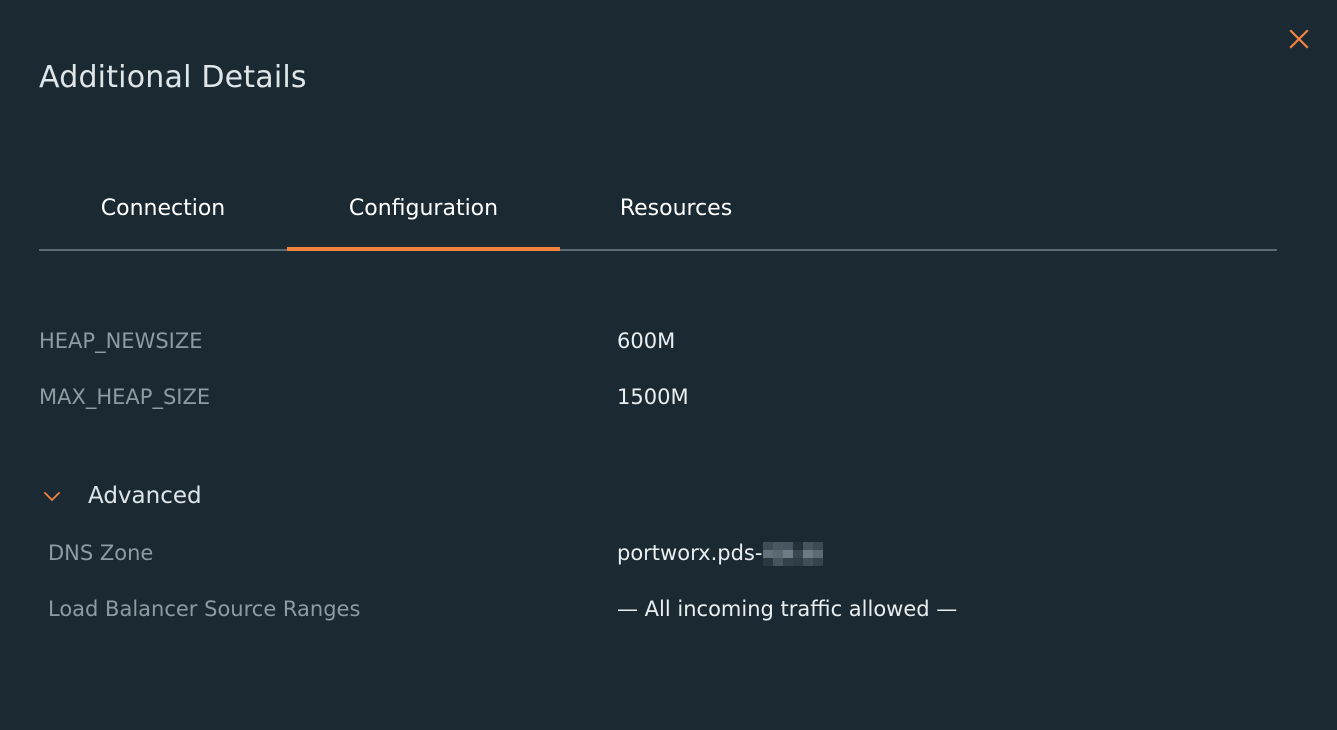 The width and height of the screenshot is (1337, 730). I want to click on dns-zone-text: portworx.pds-, so click(690, 553).